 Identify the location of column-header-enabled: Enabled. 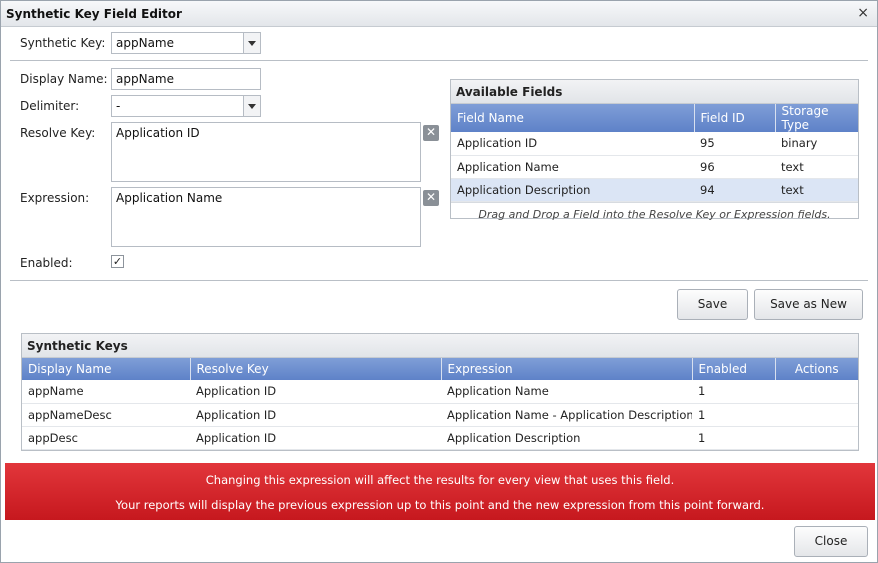
(734, 369).